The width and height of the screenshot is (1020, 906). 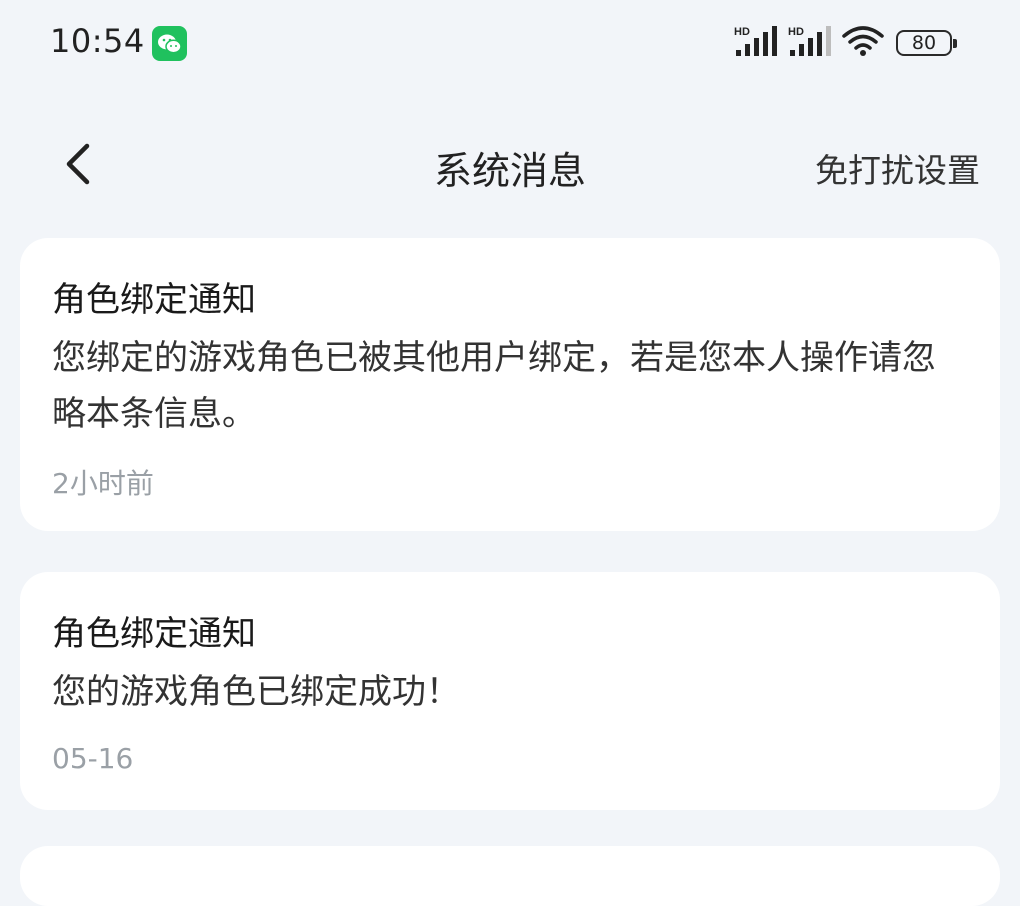 I want to click on message-body: 您绑定的游戏角色已被其他用户绑定，若是您本人操作请忽略本条信息。, so click(x=494, y=386).